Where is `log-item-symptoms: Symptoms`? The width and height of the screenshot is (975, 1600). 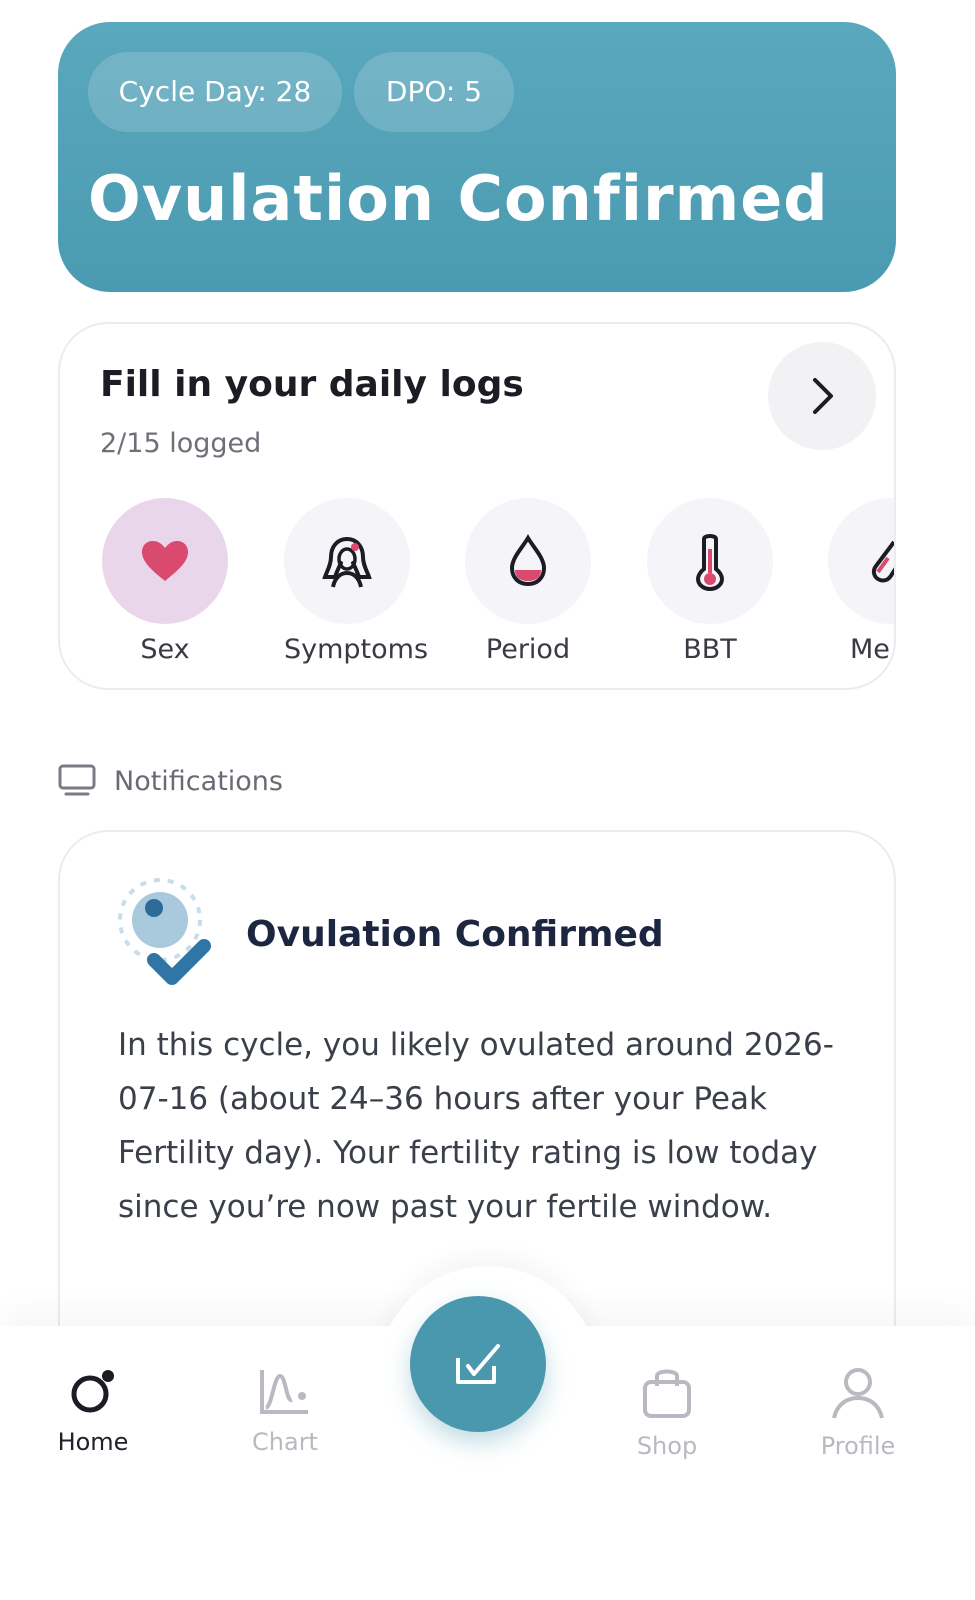
log-item-symptoms: Symptoms is located at coordinates (356, 581).